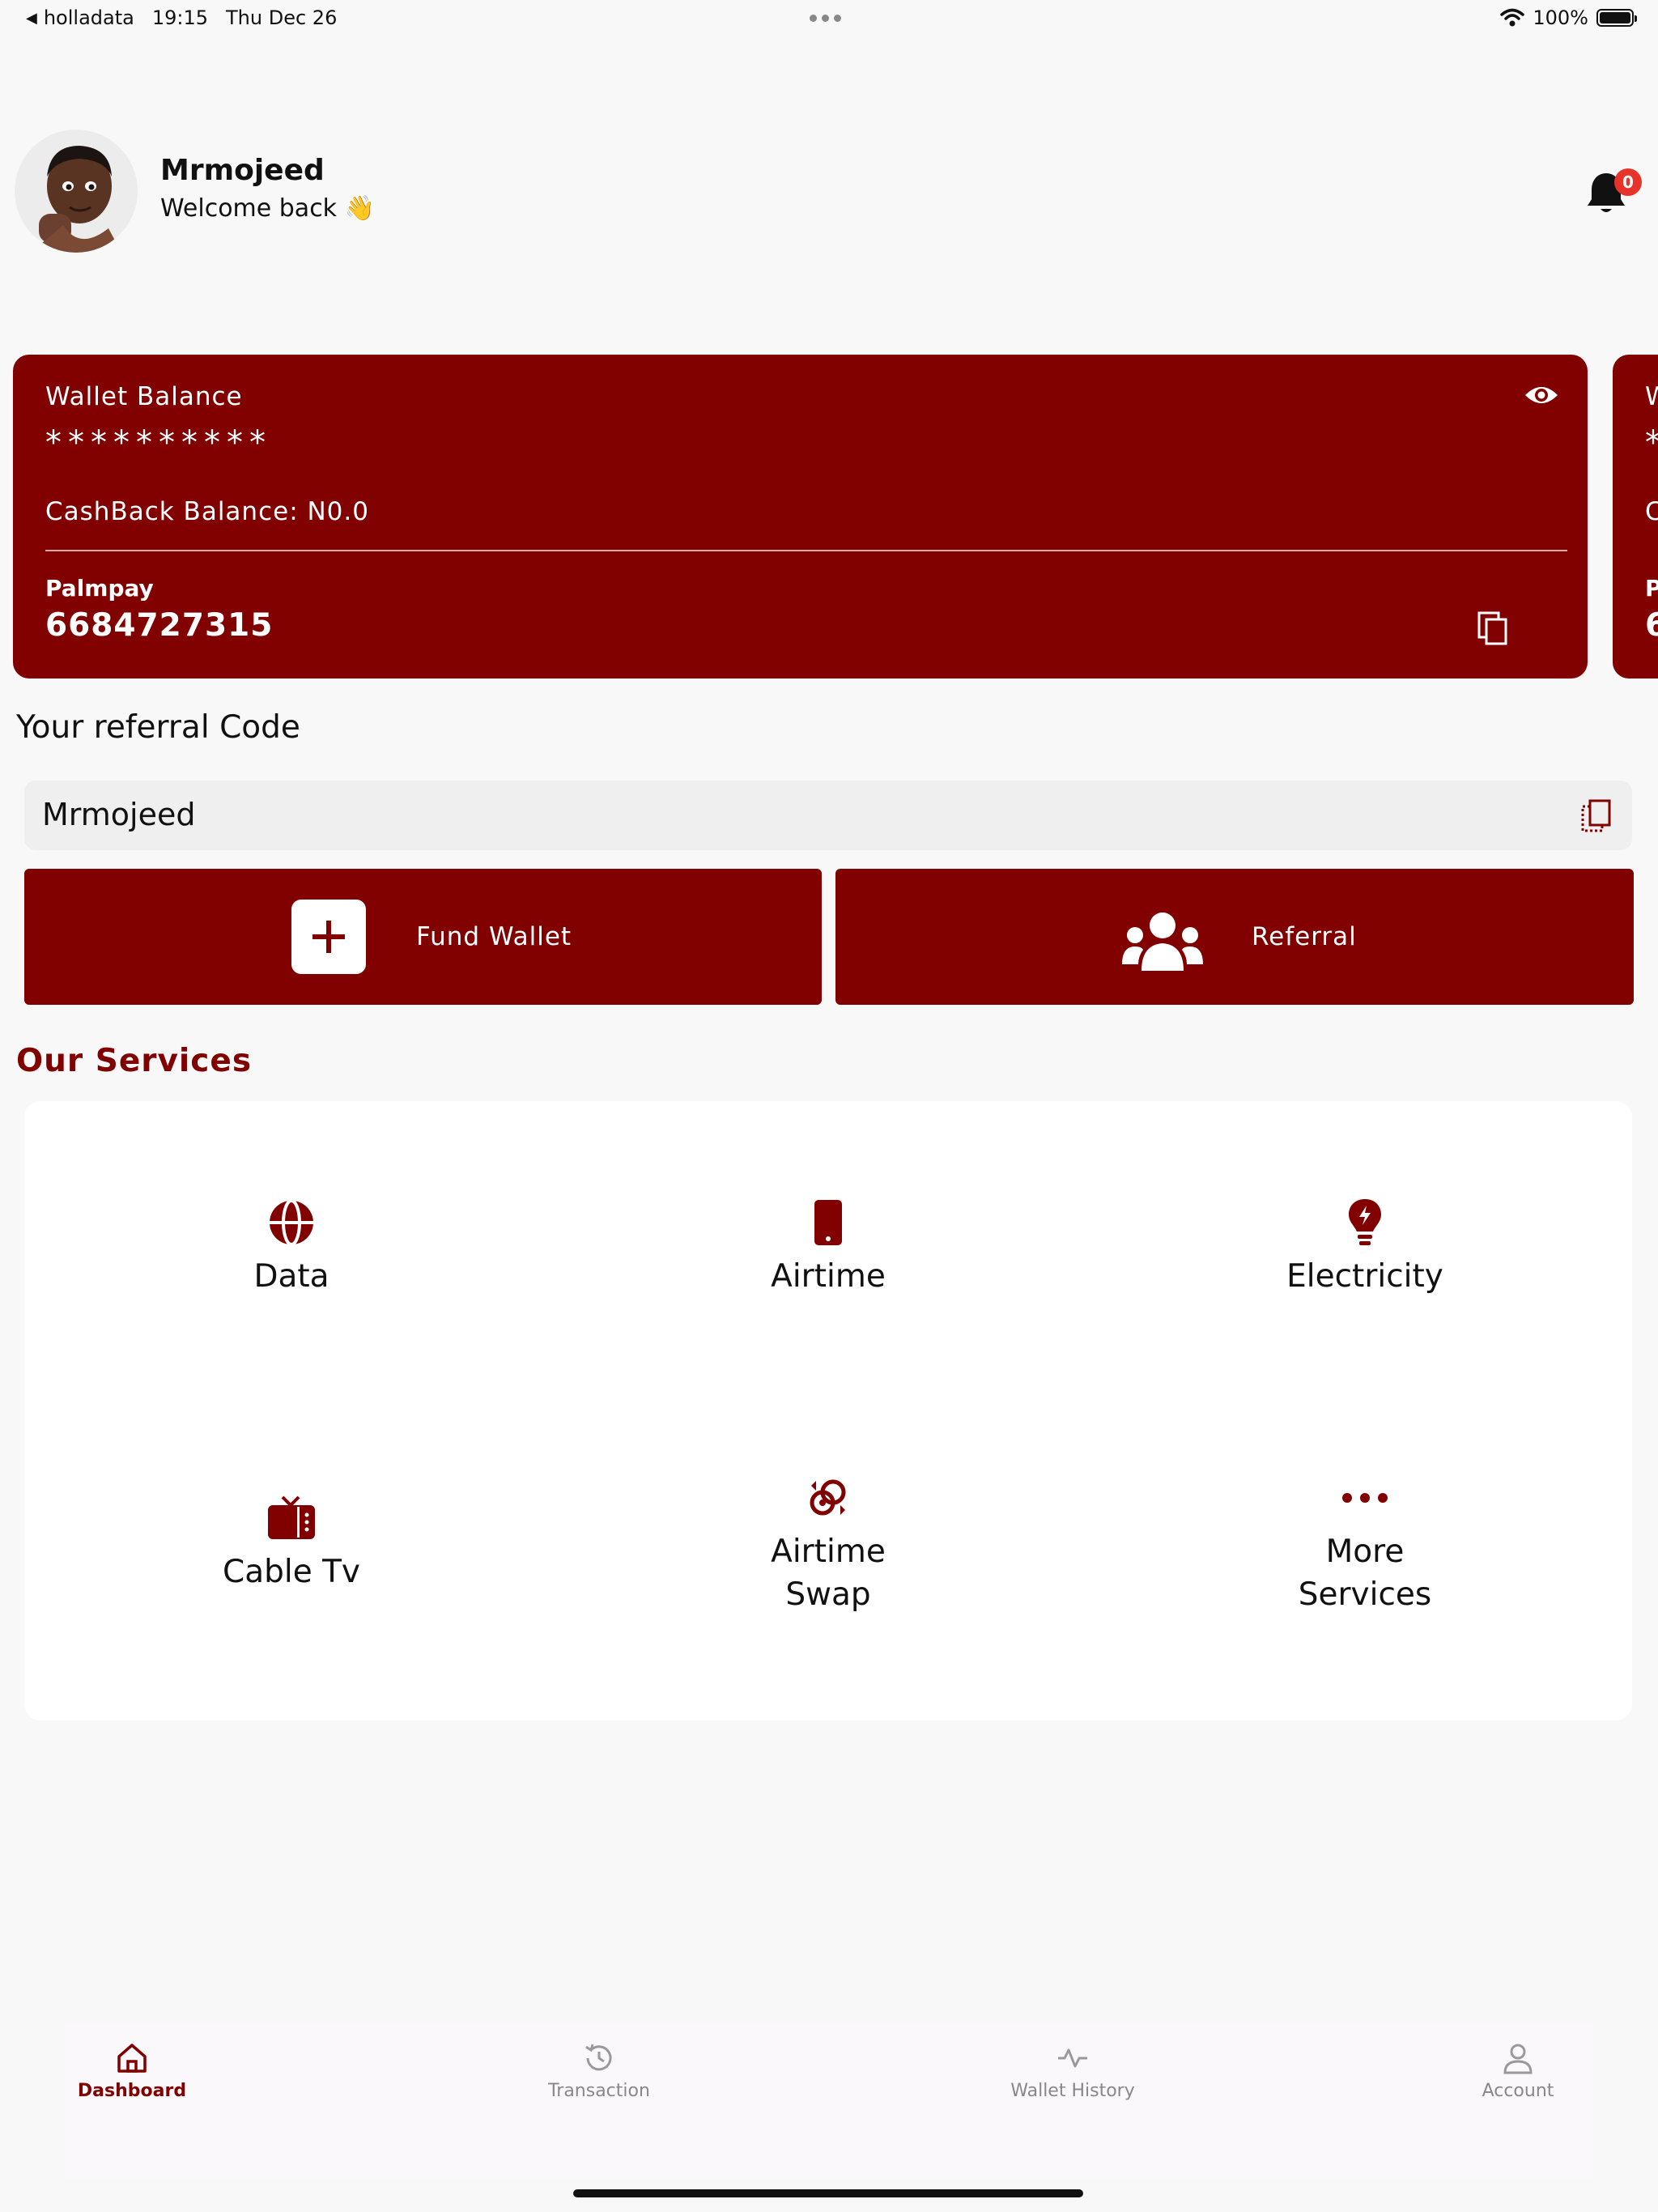 This screenshot has width=1658, height=2212. I want to click on card-divider, so click(806, 551).